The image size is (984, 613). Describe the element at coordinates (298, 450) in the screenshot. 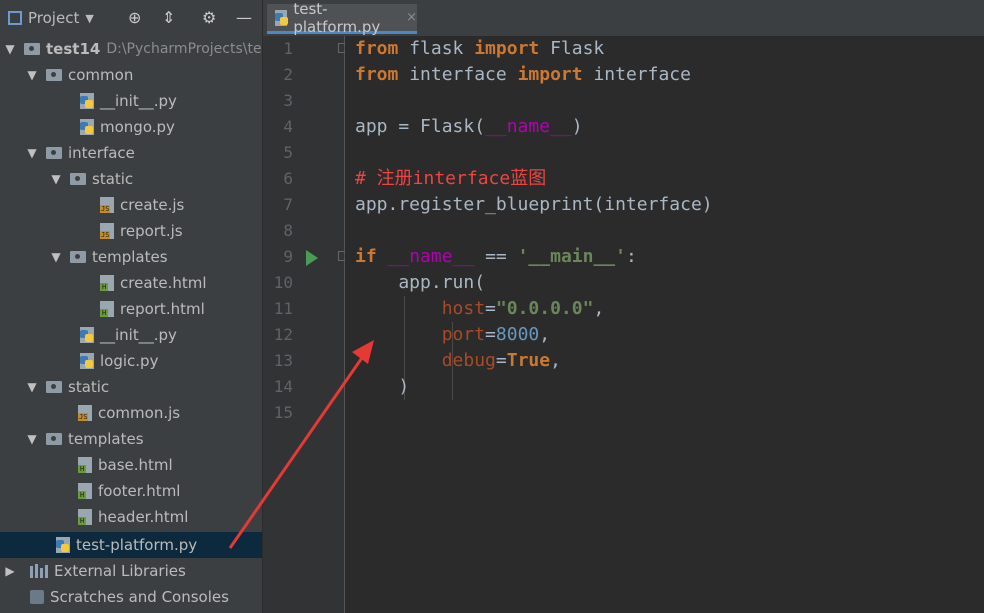

I see `annotation-arrow-line` at that location.